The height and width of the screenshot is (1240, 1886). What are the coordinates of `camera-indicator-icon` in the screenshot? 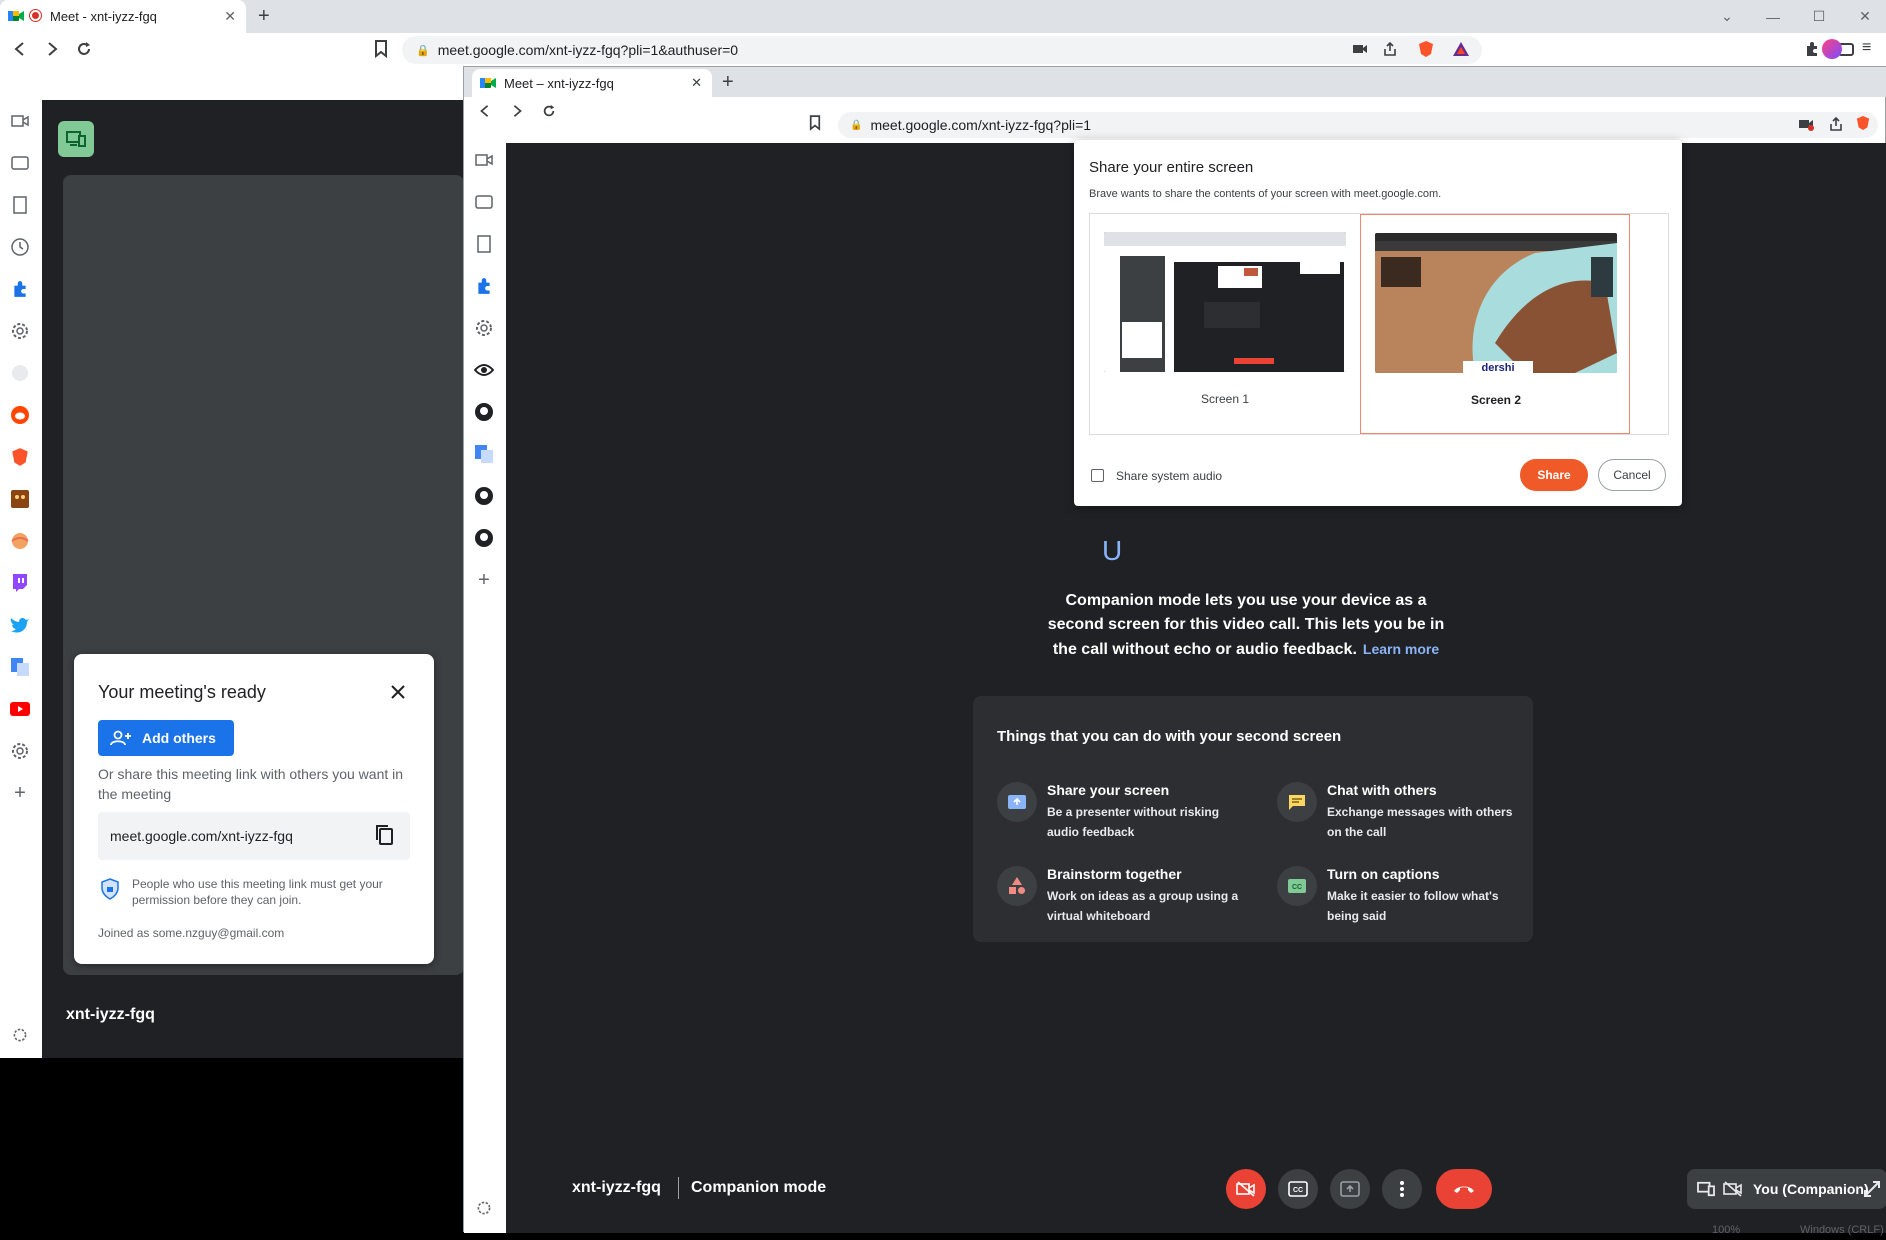 It's located at (1360, 49).